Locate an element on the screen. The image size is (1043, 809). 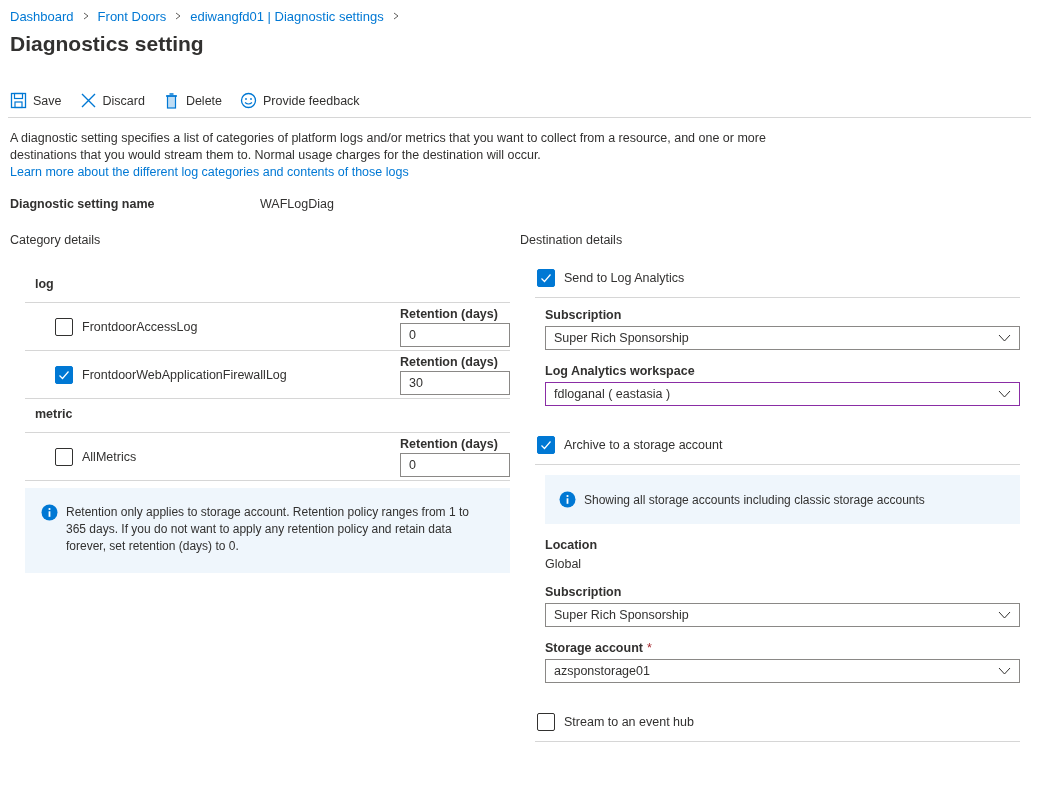
breadcrumb-link: Front Doors is located at coordinates (132, 16).